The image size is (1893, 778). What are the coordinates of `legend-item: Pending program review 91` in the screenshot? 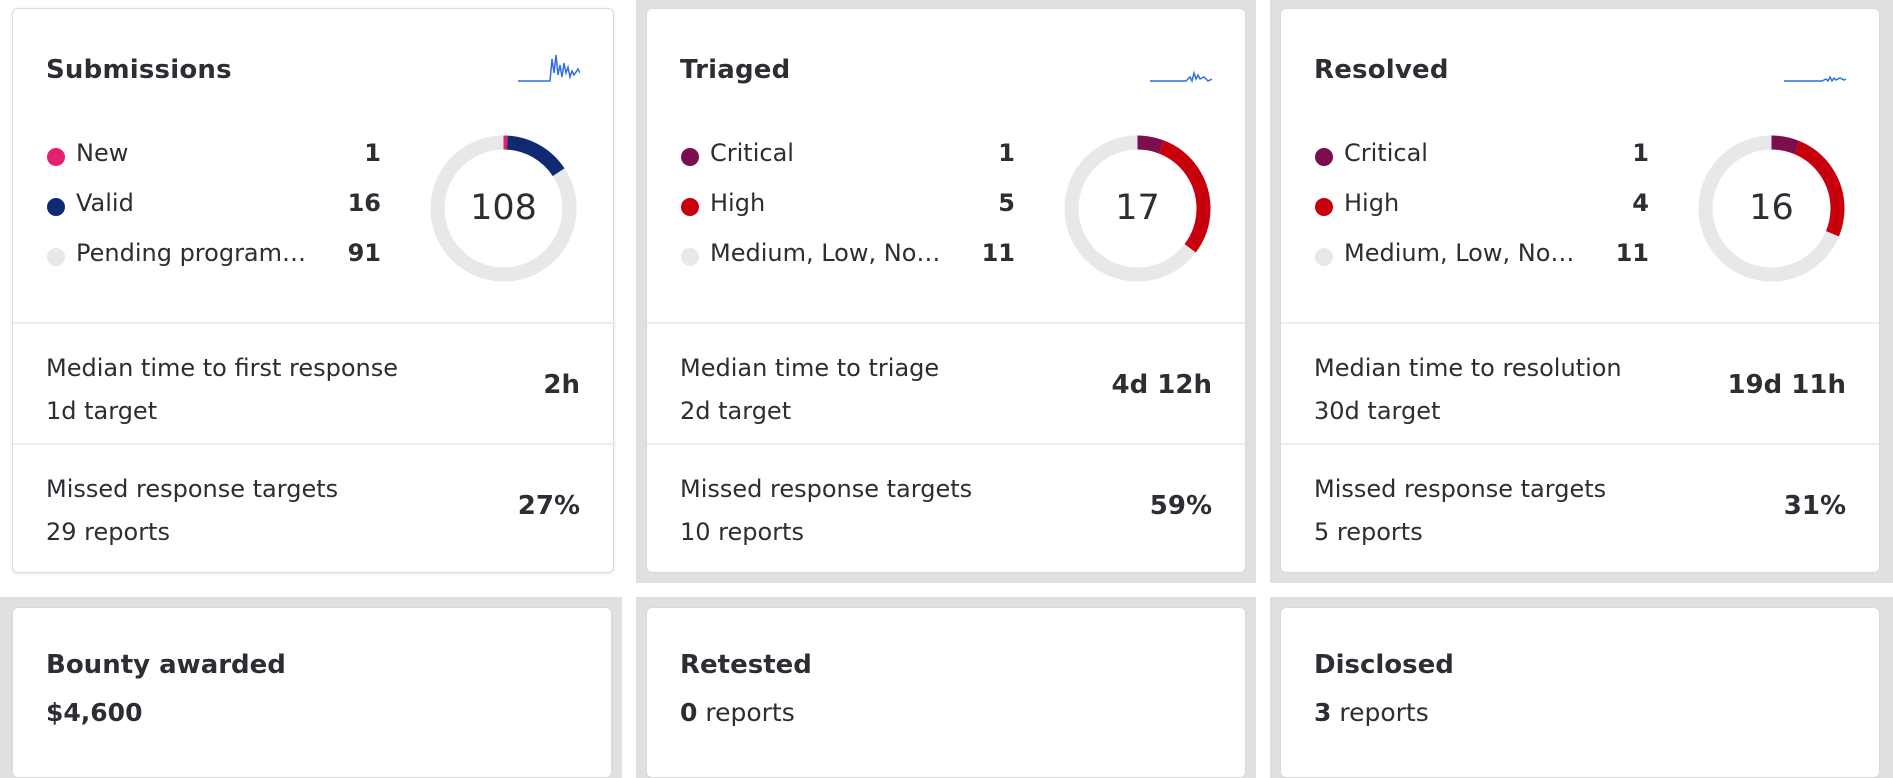 It's located at (213, 260).